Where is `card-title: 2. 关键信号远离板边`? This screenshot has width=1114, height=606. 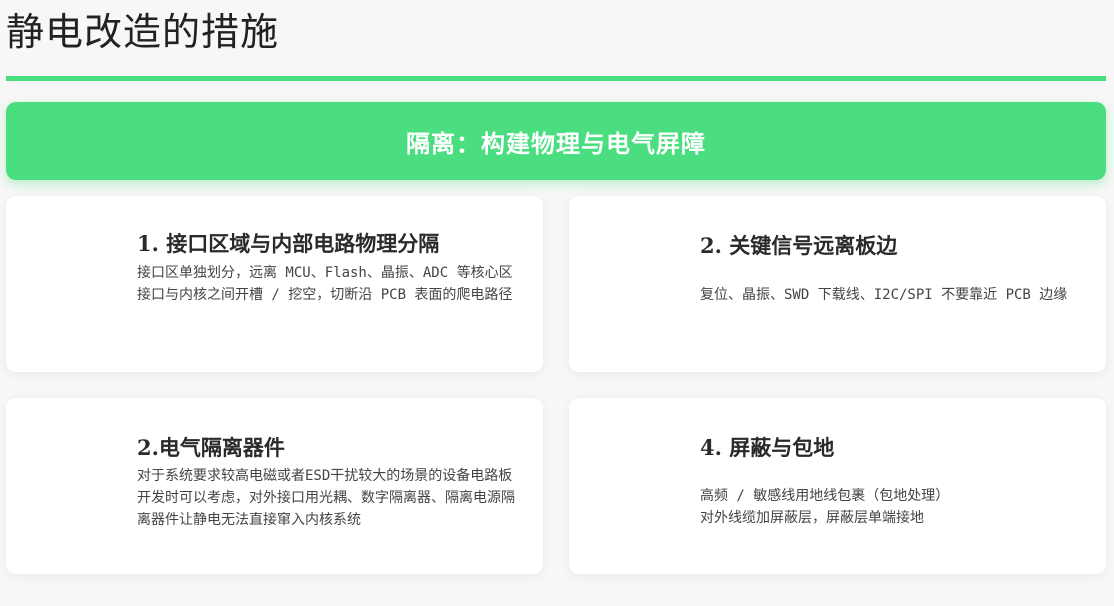
card-title: 2. 关键信号远离板边 is located at coordinates (799, 245).